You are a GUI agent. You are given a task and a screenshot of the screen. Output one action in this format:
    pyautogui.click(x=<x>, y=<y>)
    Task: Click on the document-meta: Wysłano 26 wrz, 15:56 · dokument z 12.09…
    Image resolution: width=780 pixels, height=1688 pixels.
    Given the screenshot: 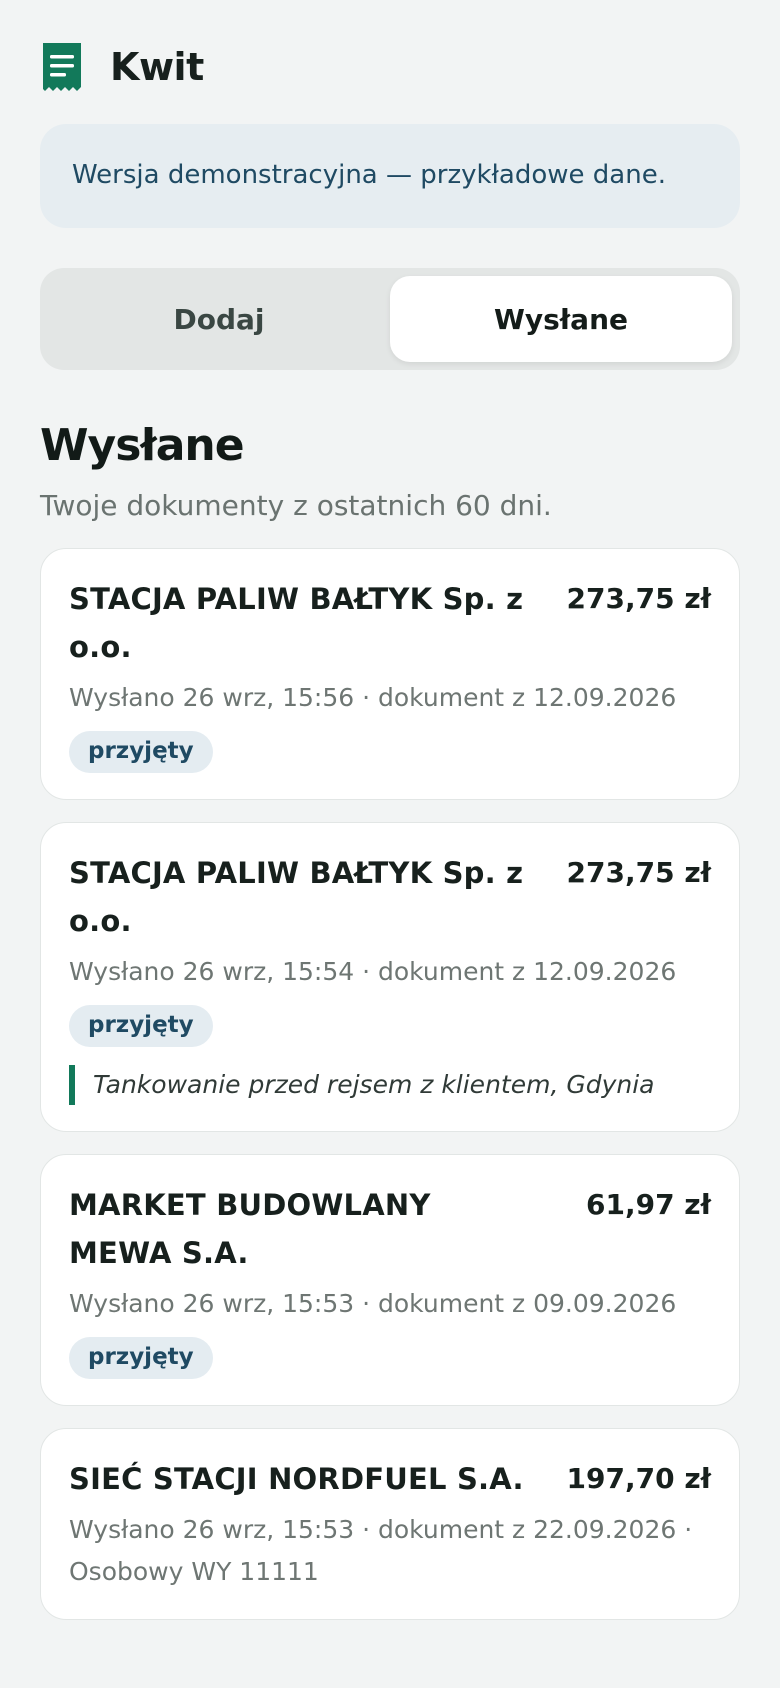 What is the action you would take?
    pyautogui.click(x=373, y=697)
    